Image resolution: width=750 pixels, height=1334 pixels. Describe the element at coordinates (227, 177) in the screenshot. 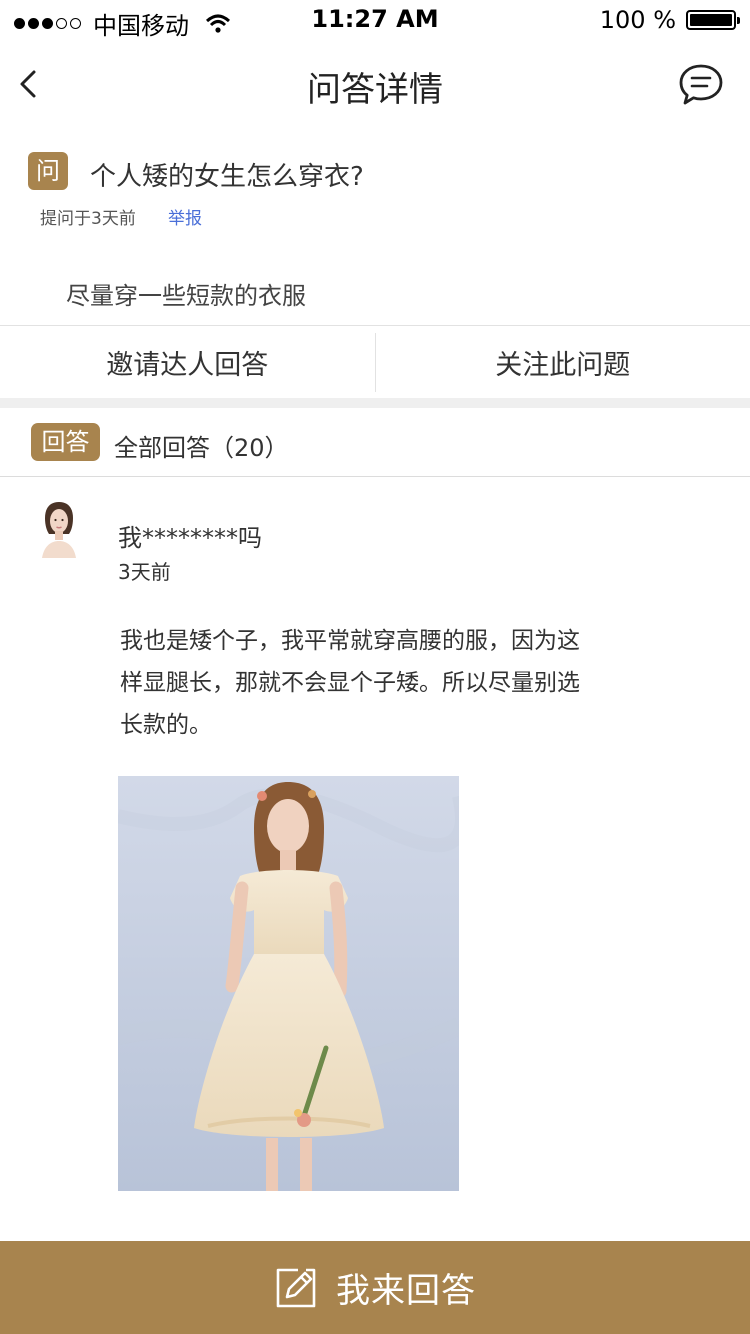

I see `question-title: 个人矮的女生怎么穿衣?` at that location.